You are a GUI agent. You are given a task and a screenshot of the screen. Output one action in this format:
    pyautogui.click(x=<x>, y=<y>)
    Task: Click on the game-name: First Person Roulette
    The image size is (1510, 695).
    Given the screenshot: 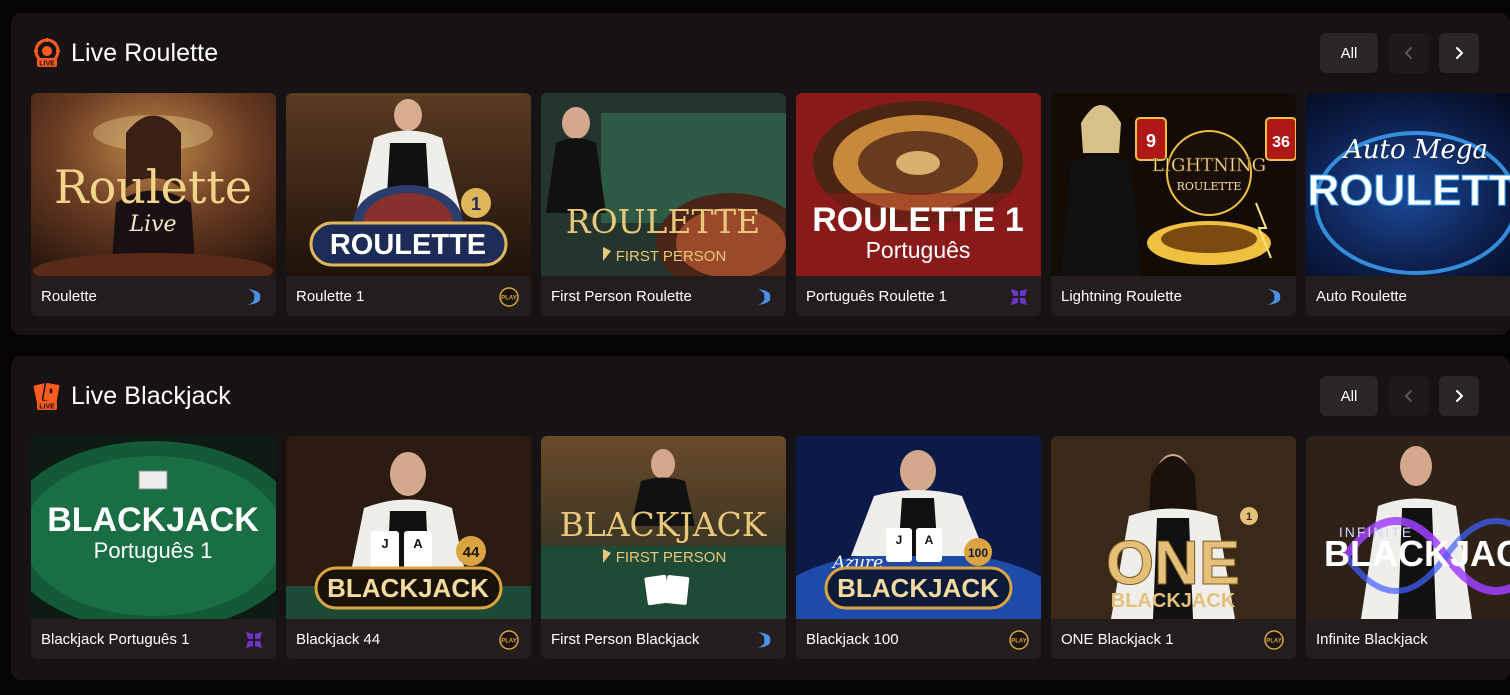 What is the action you would take?
    pyautogui.click(x=621, y=296)
    